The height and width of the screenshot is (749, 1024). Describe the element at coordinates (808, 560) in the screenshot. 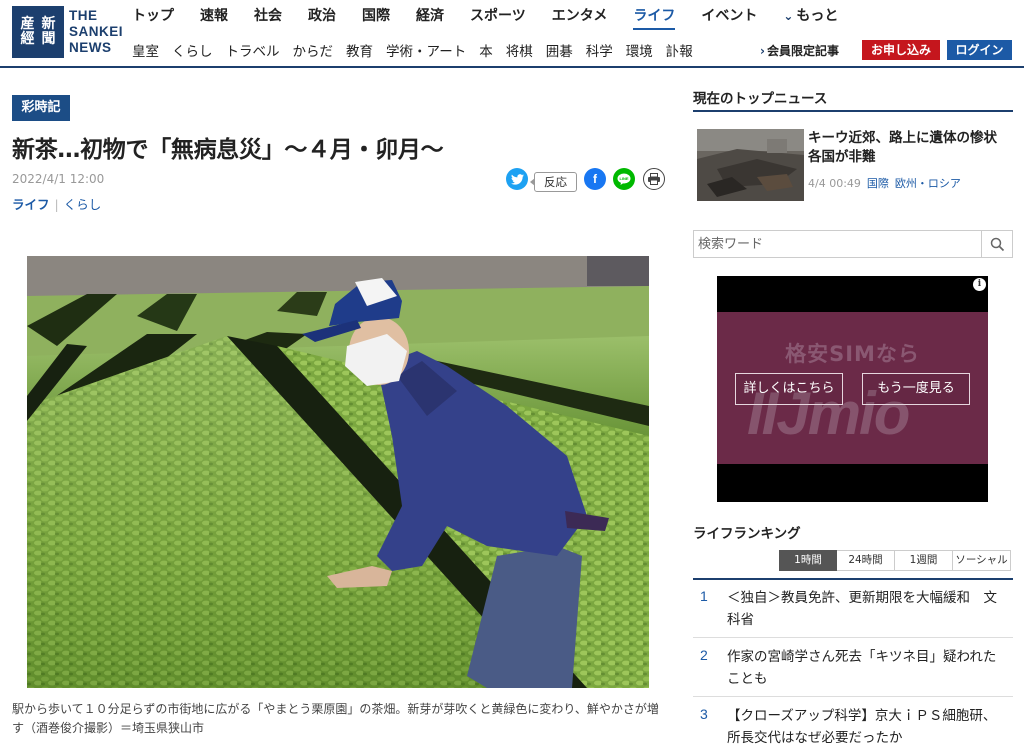

I see `tab-1-hour: 1時間` at that location.